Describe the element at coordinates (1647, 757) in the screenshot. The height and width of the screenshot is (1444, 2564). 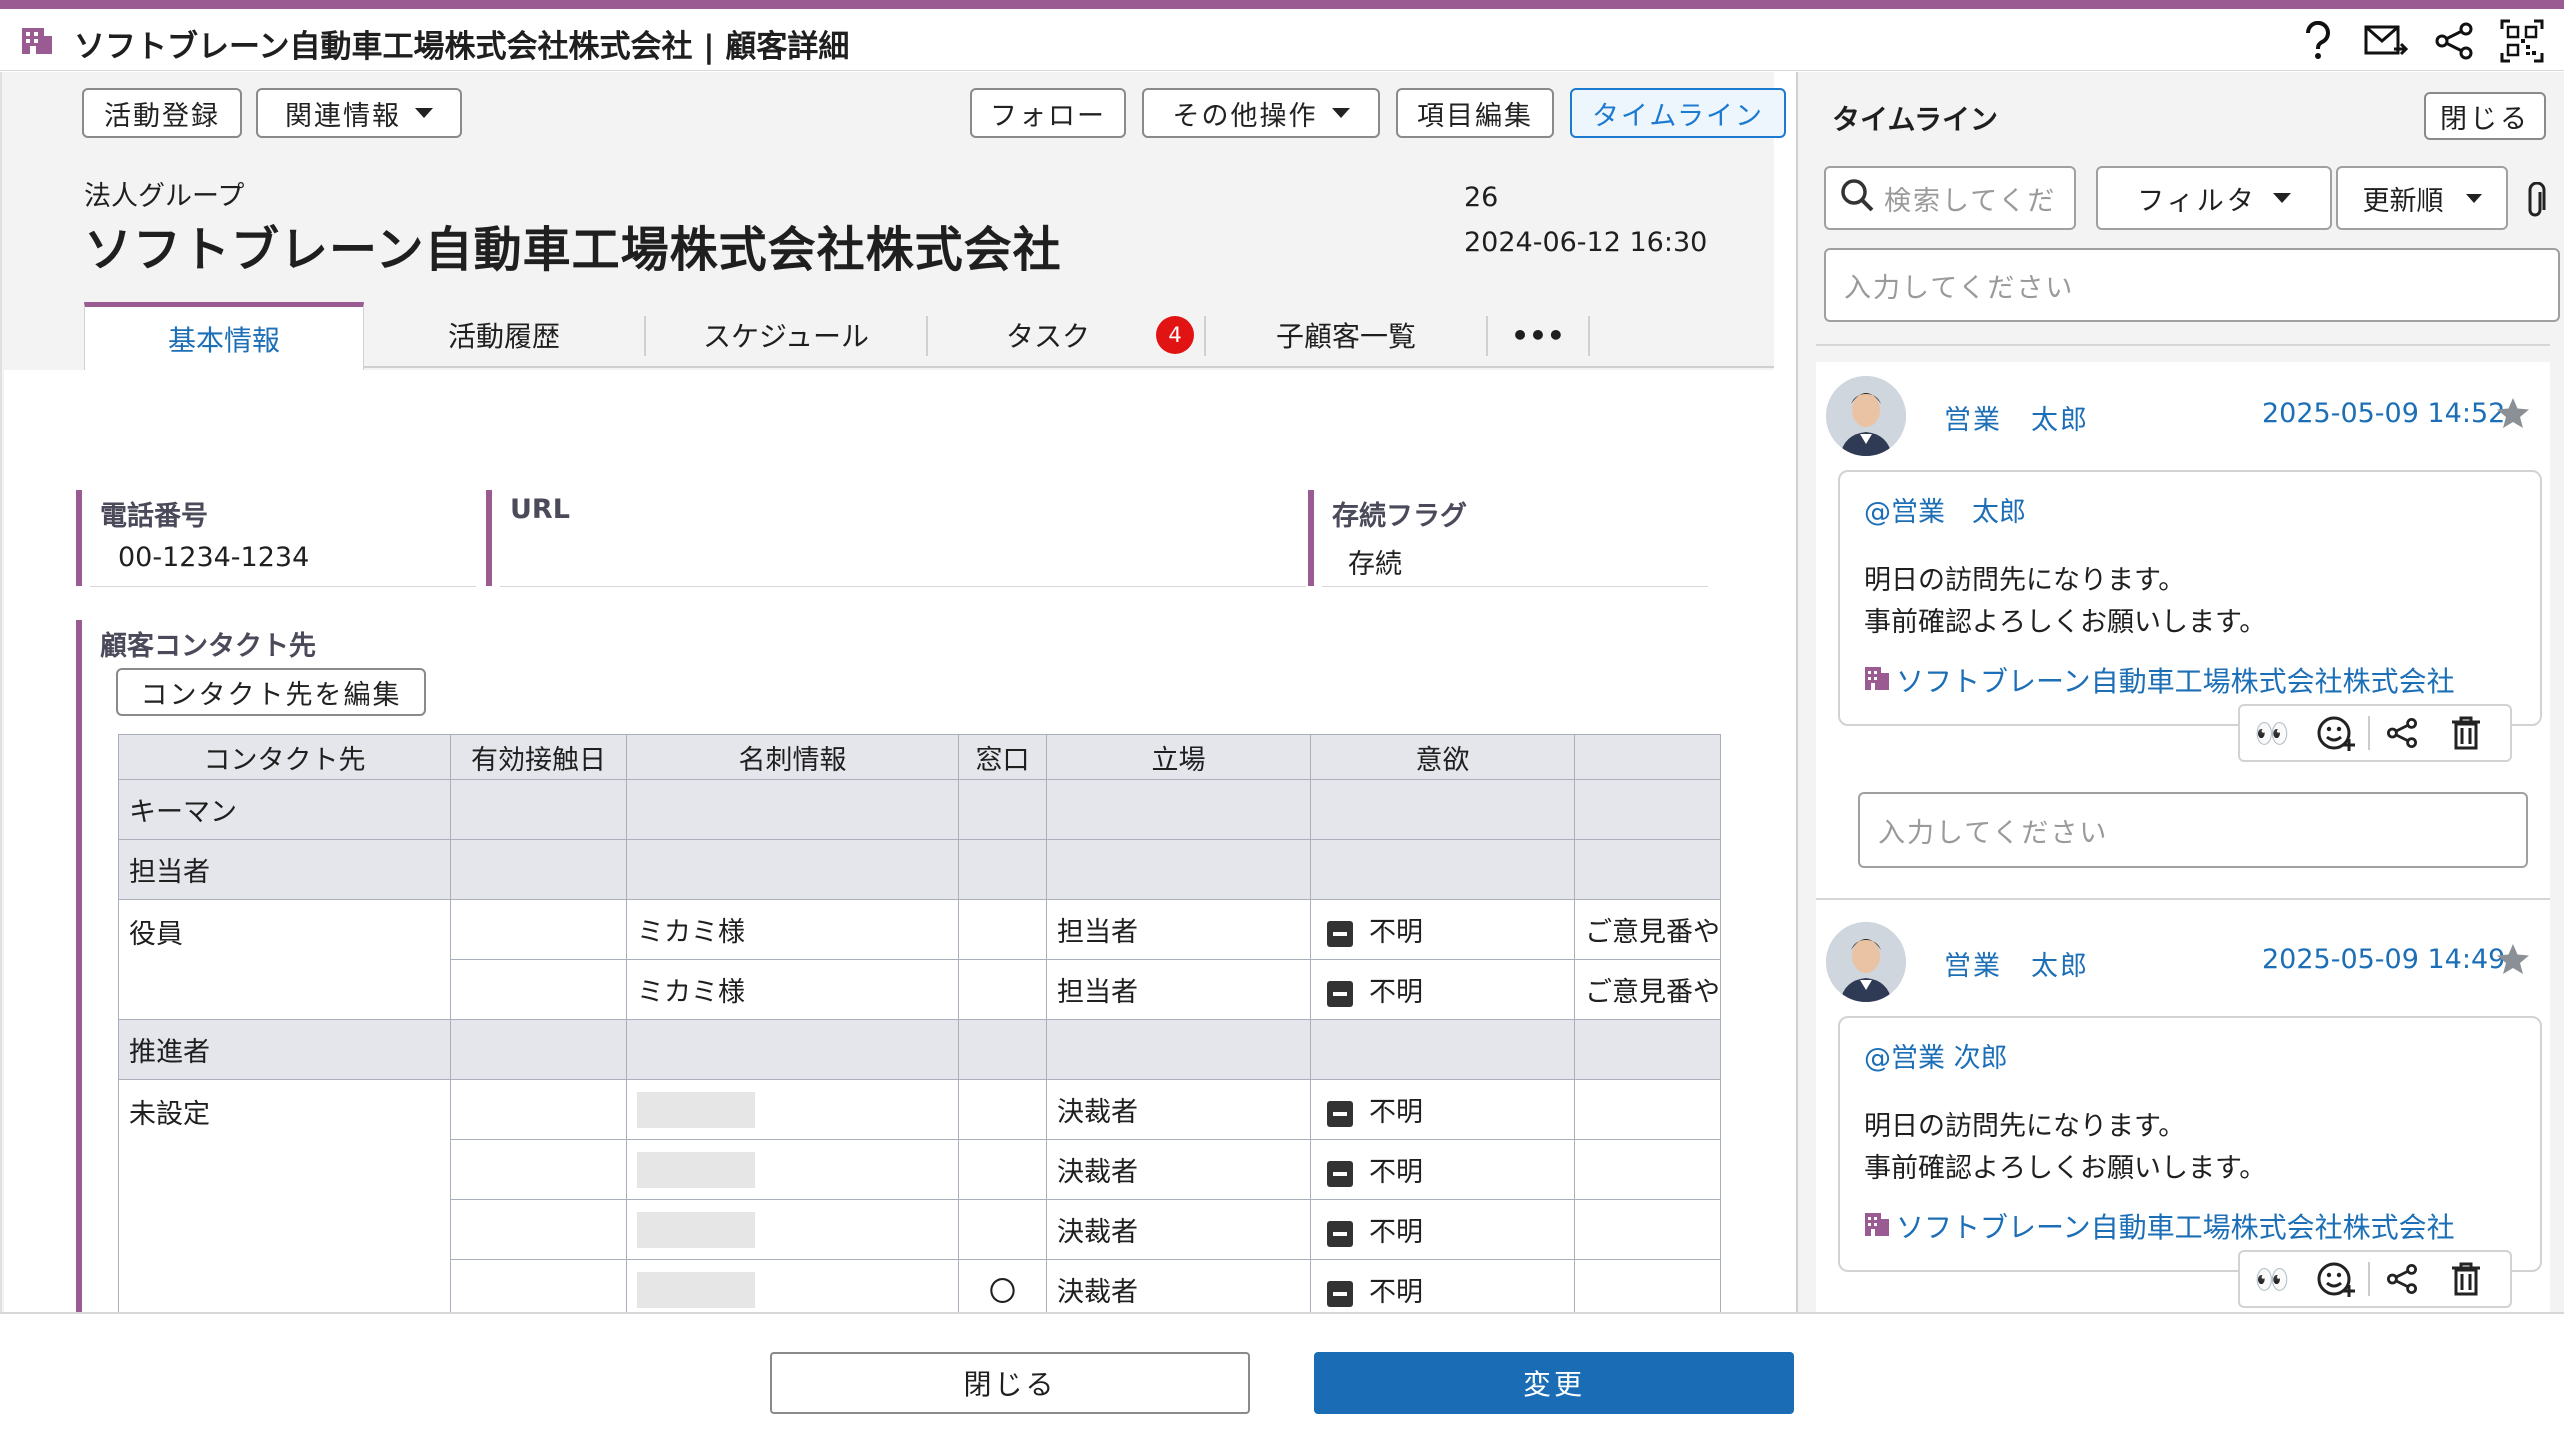
I see `column-header` at that location.